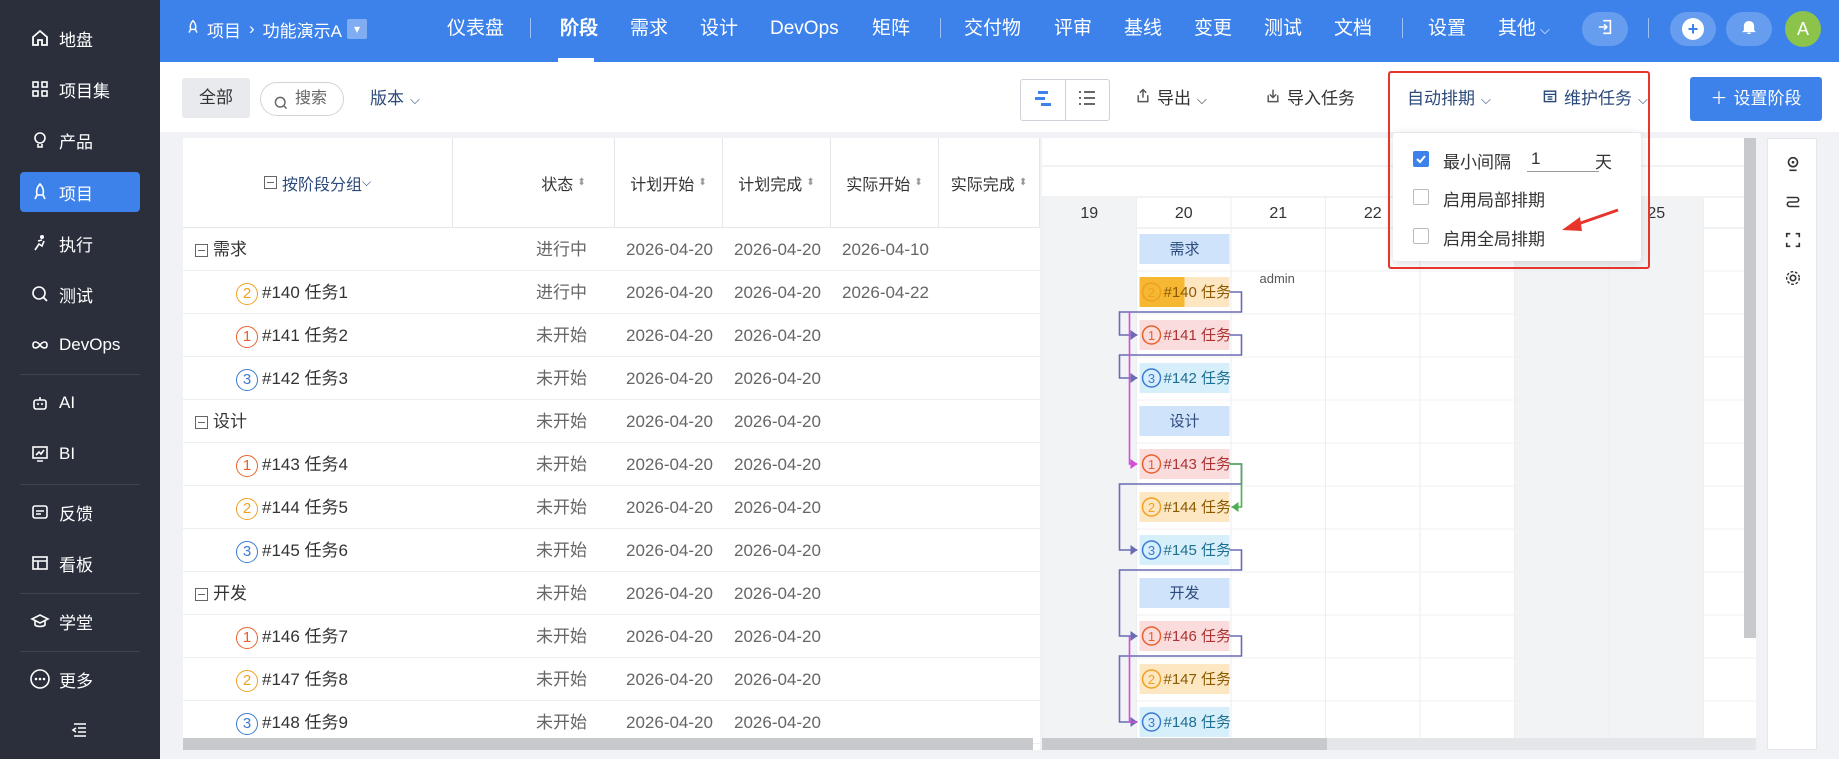 The width and height of the screenshot is (1839, 759). I want to click on bell-icon, so click(1749, 29).